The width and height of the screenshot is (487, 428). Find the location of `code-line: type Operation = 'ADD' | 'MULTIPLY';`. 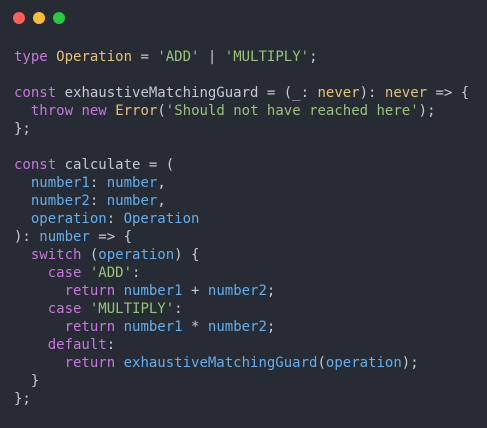

code-line: type Operation = 'ADD' | 'MULTIPLY'; is located at coordinates (241, 57).